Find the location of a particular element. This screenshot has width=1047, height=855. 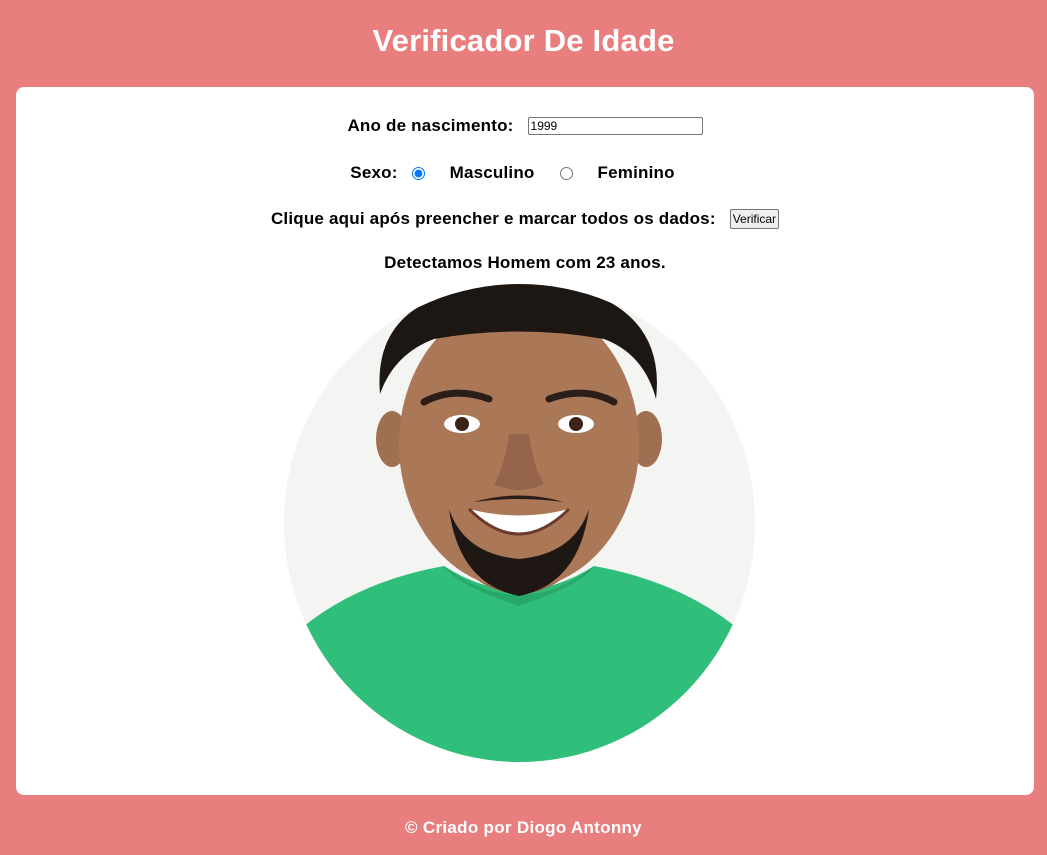

masculino-label: Masculino is located at coordinates (492, 173).